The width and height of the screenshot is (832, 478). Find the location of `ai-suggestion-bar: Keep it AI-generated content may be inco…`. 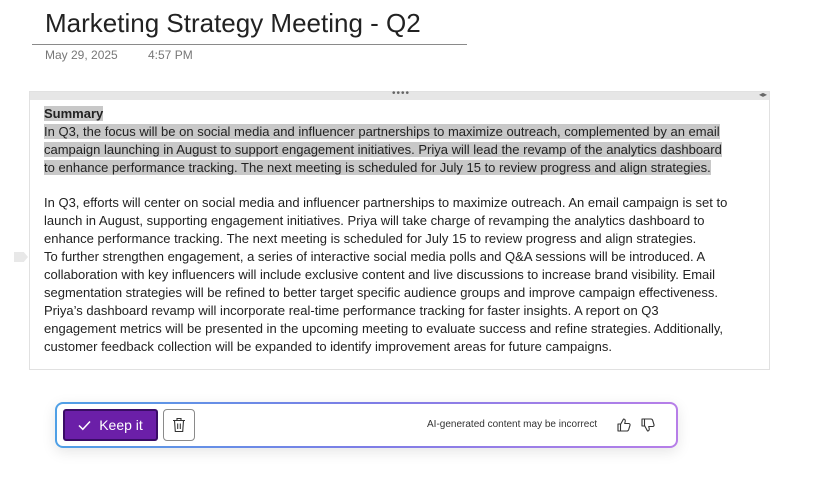

ai-suggestion-bar: Keep it AI-generated content may be inco… is located at coordinates (366, 425).